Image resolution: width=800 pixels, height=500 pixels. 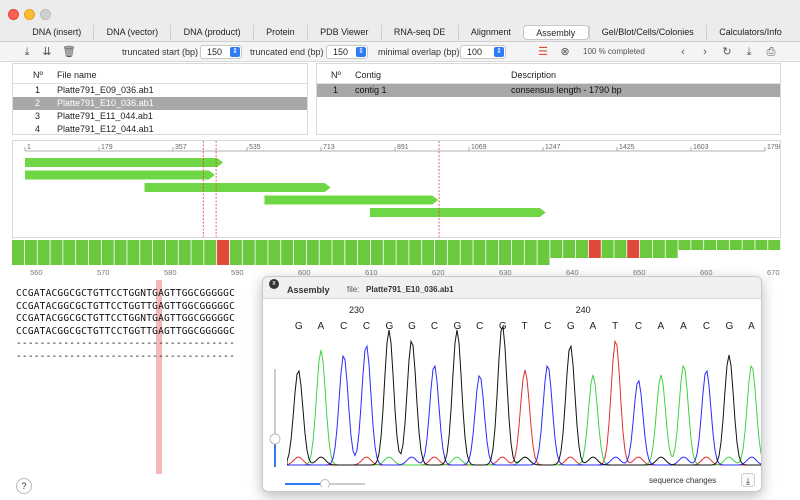 I want to click on tab-pdb-viewer: PDB Viewer, so click(x=343, y=32).